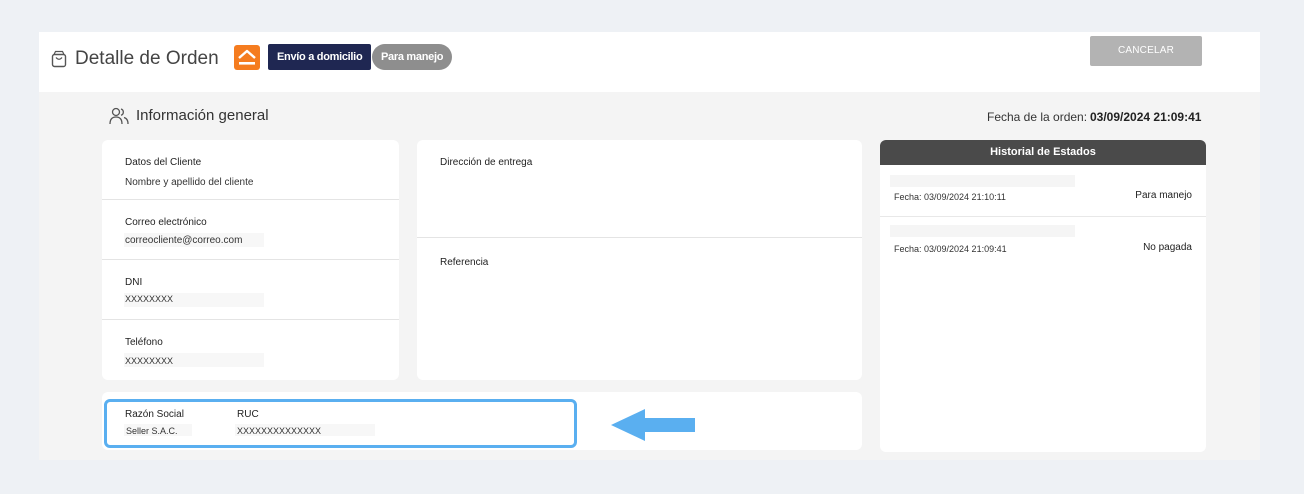 This screenshot has width=1304, height=494. I want to click on history-entry: Fecha: 03/09/2024 21:10:11 Para manejo, so click(1043, 191).